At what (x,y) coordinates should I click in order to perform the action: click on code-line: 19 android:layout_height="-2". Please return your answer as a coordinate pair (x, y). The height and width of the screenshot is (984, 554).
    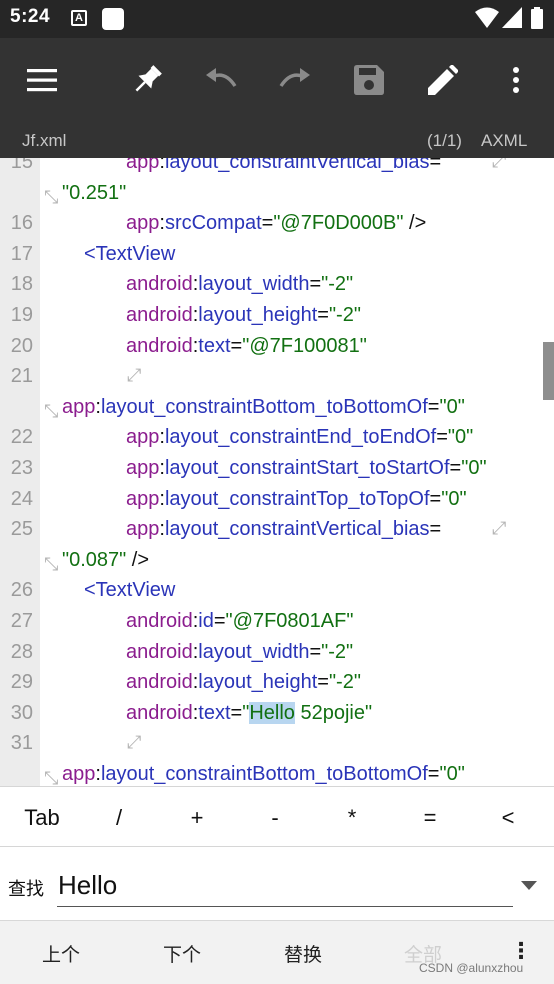
    Looking at the image, I should click on (277, 316).